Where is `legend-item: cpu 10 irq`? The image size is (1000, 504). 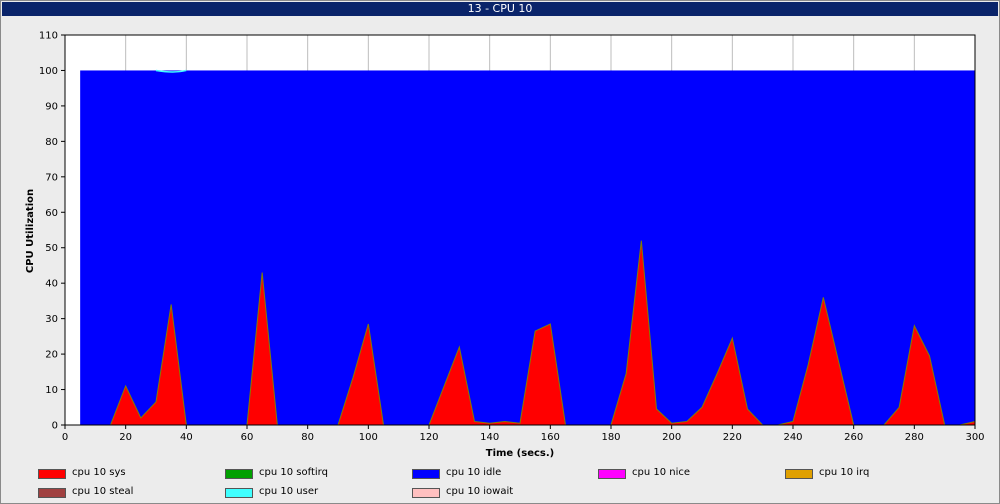
legend-item: cpu 10 irq is located at coordinates (875, 473).